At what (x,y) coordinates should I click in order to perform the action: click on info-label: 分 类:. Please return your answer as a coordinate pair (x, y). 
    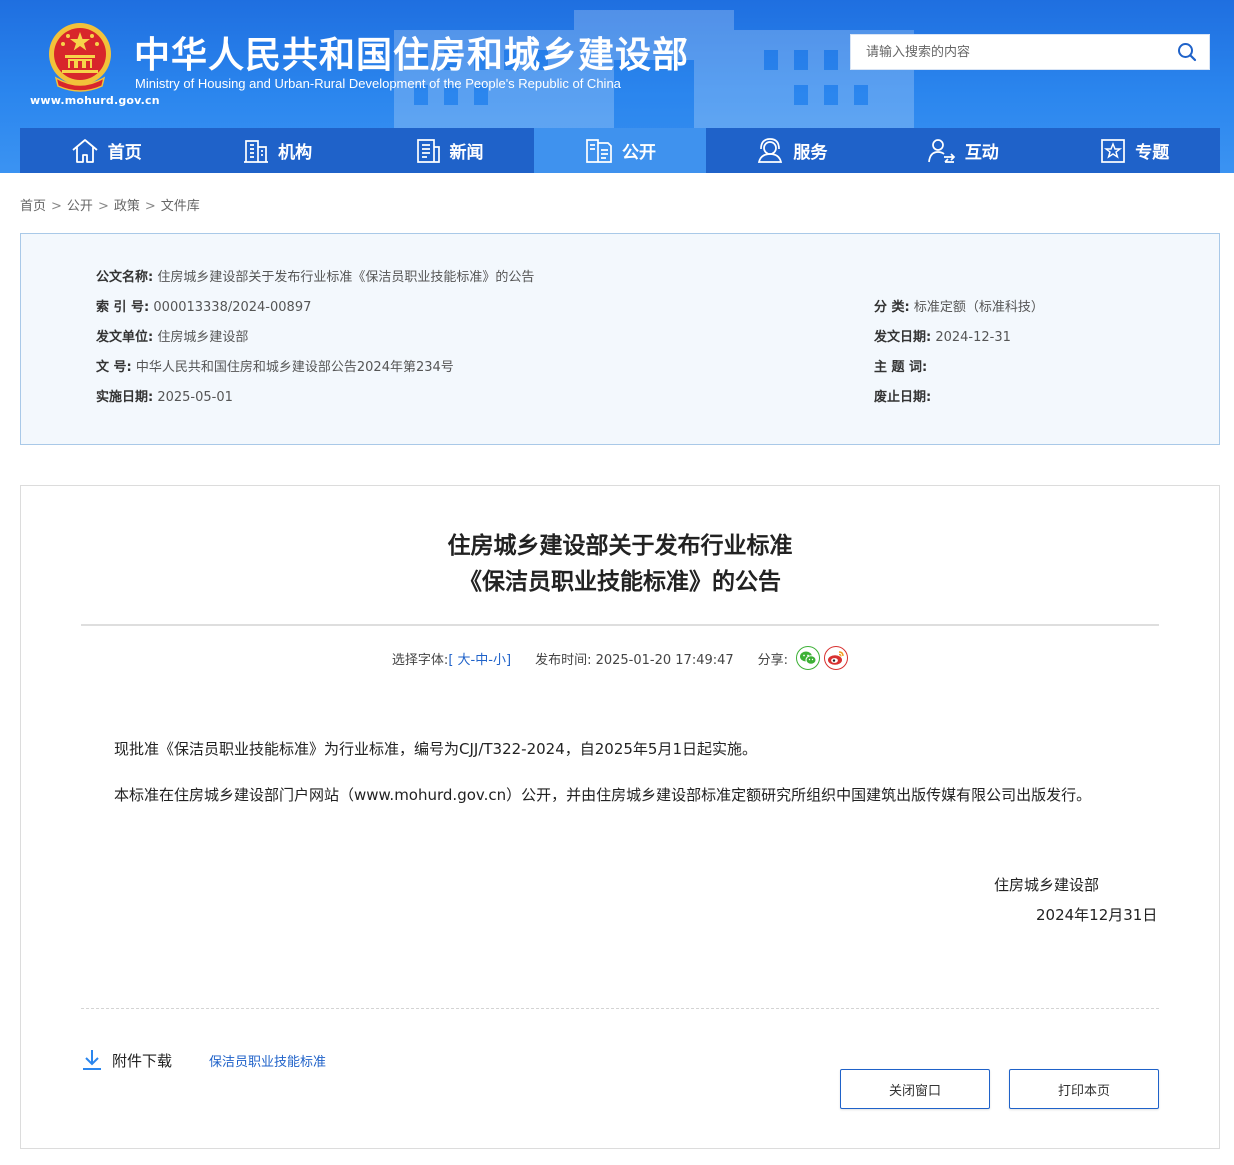
    Looking at the image, I should click on (892, 307).